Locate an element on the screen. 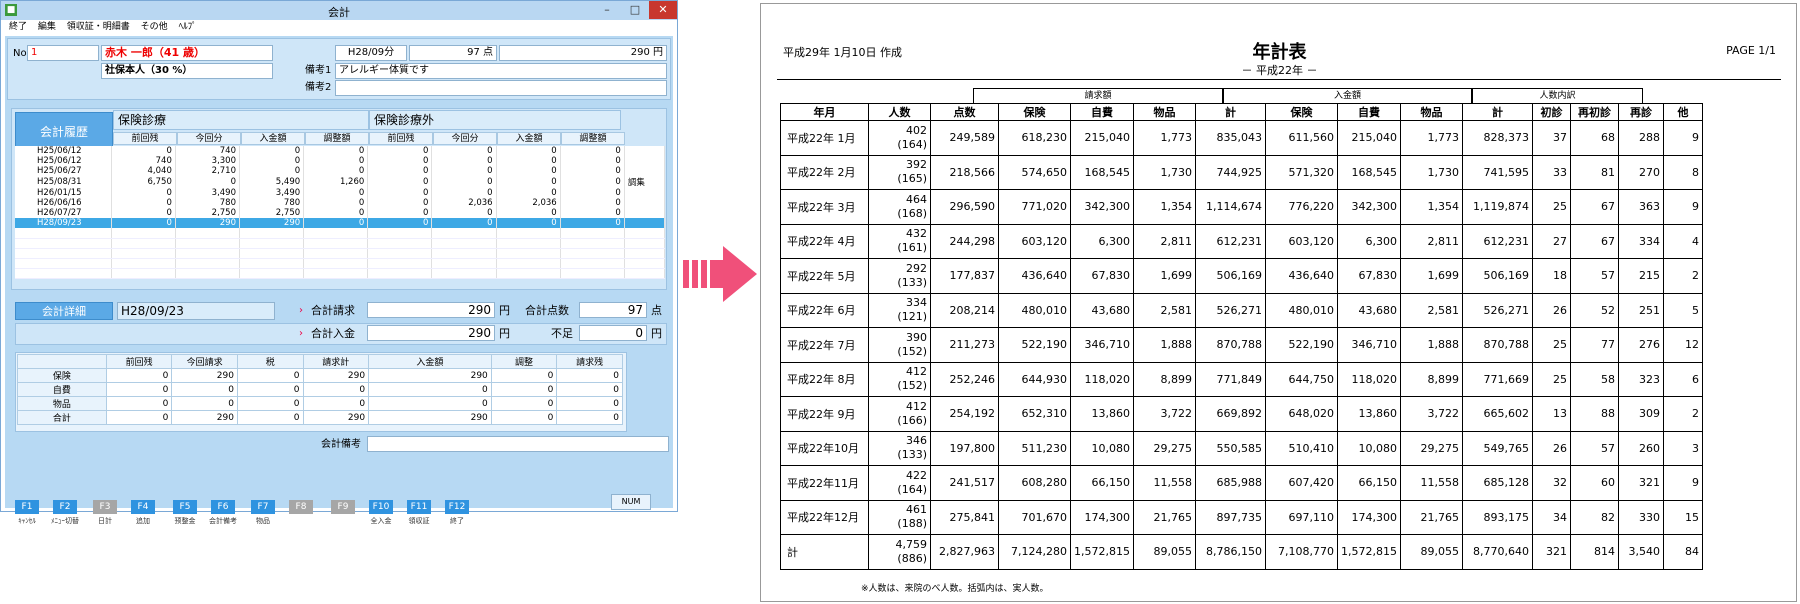 The image size is (1800, 604). menu-exit: 終了 is located at coordinates (18, 27).